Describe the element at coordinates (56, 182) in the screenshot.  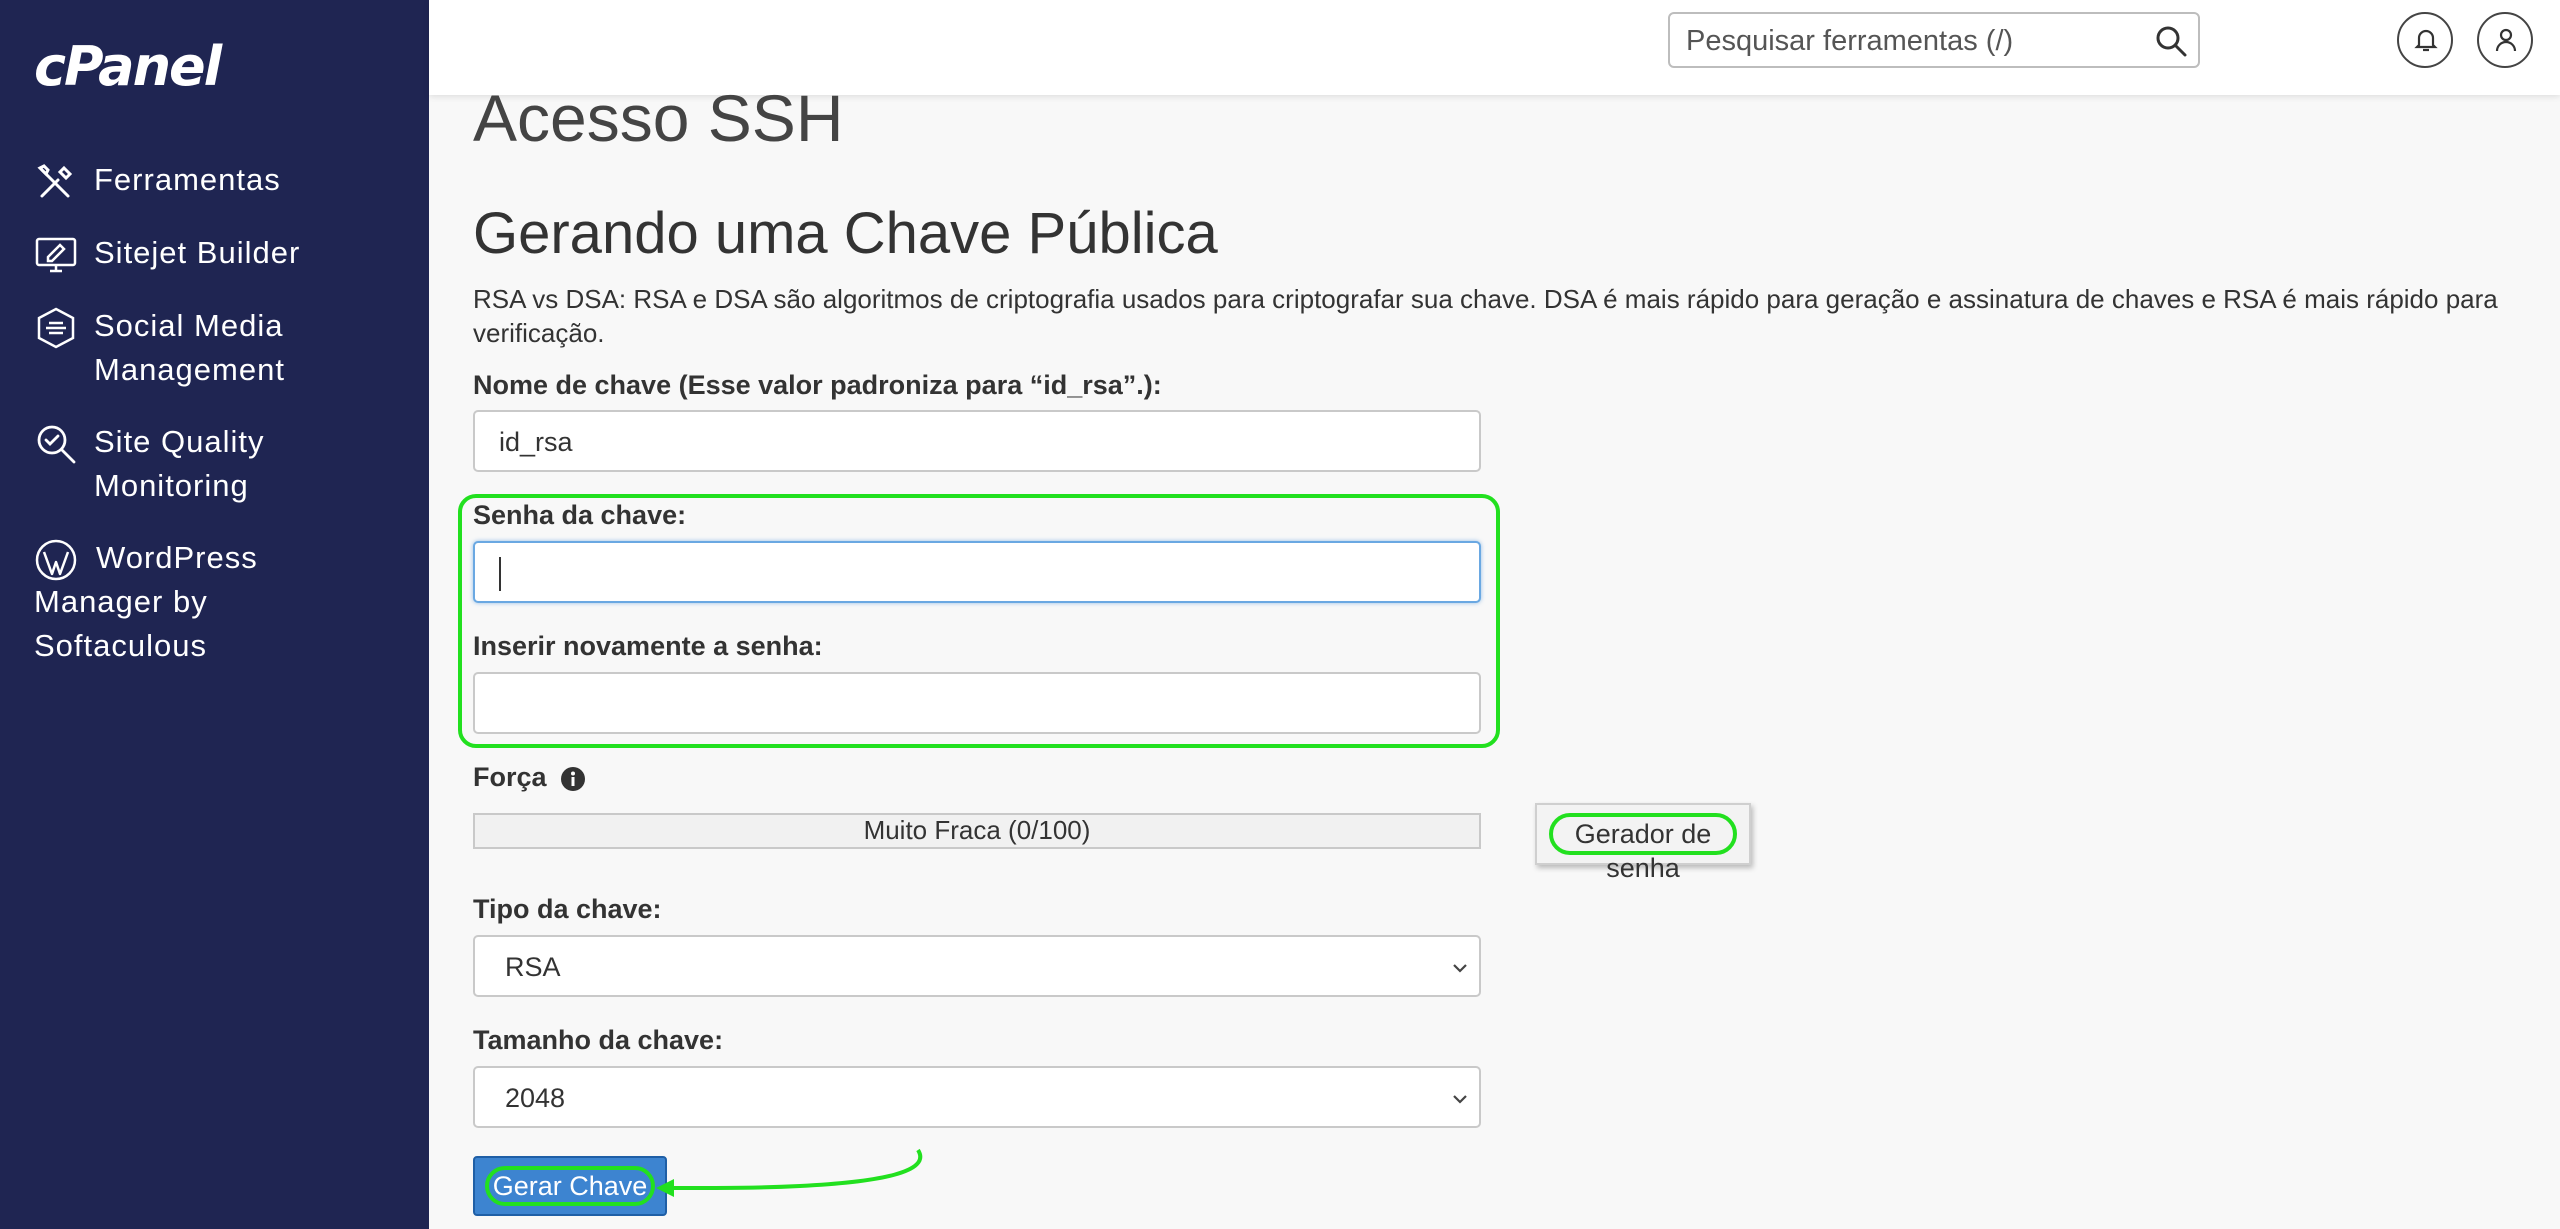
I see `tools-icon` at that location.